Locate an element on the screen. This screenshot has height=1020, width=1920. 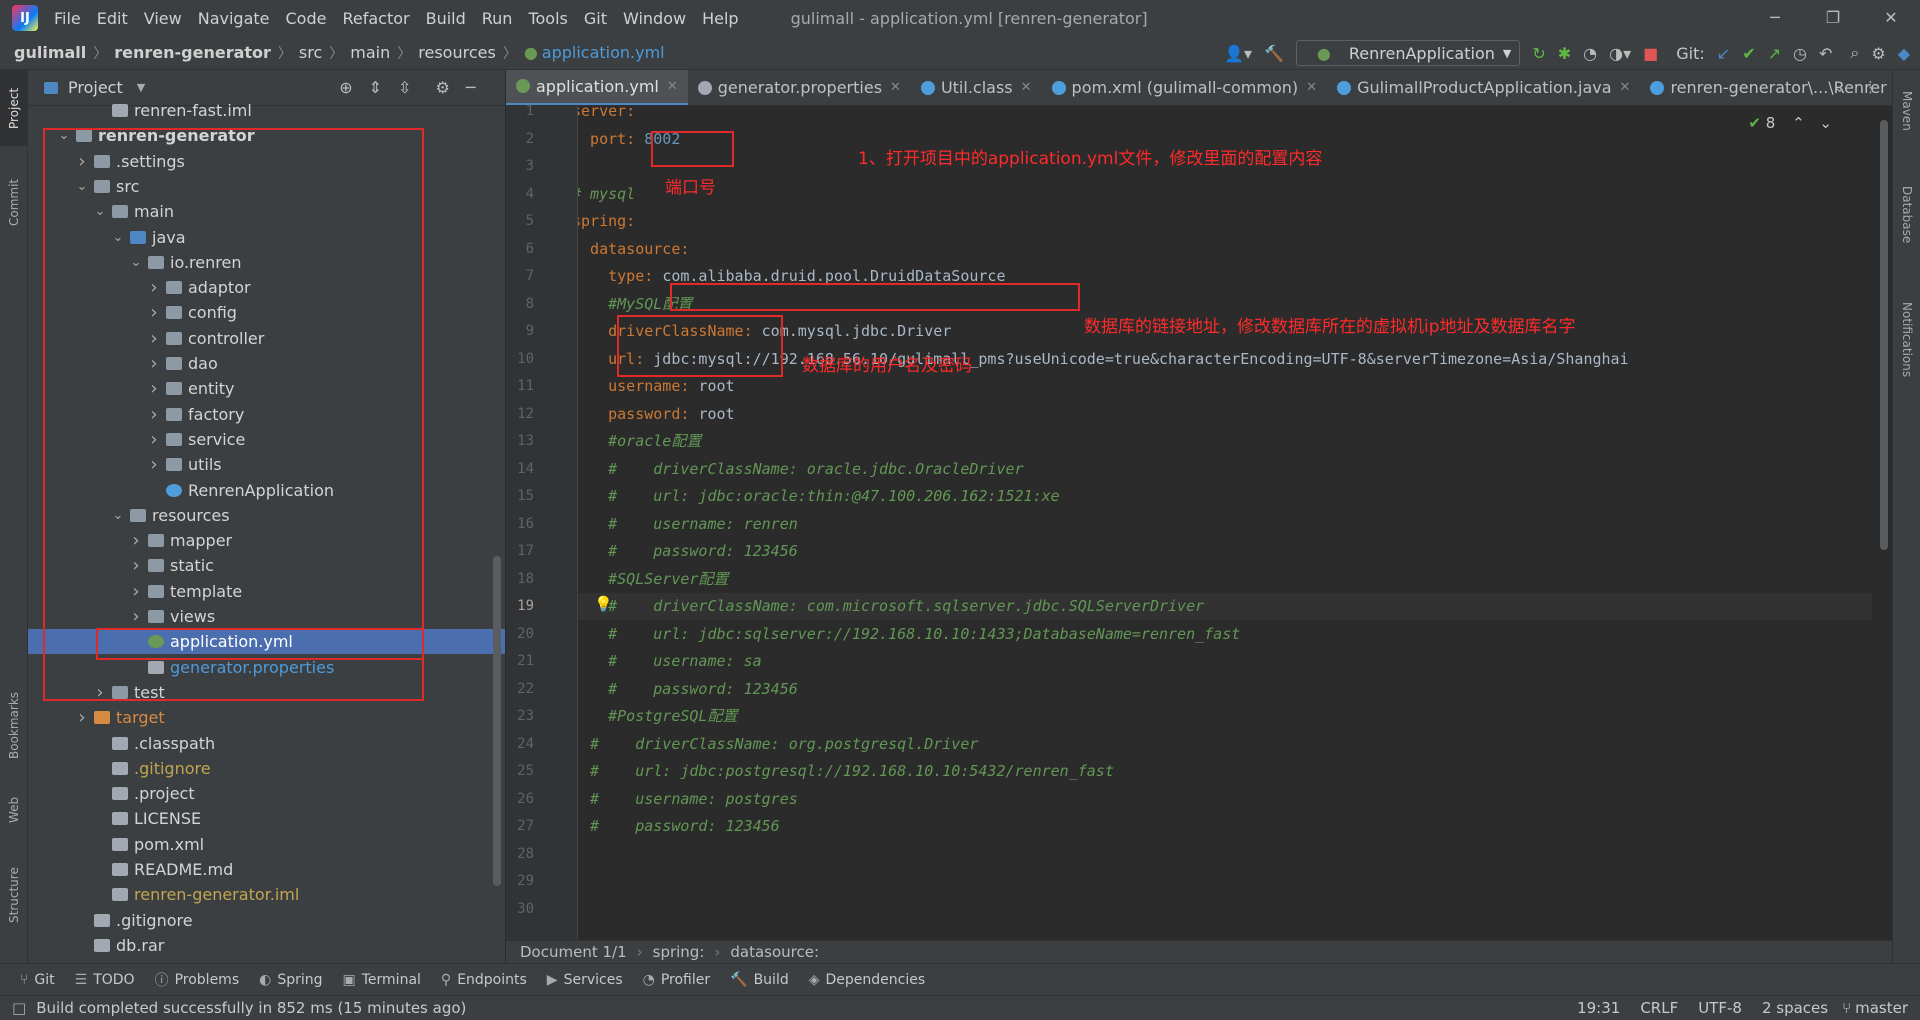
menu-item-view: View is located at coordinates (163, 18).